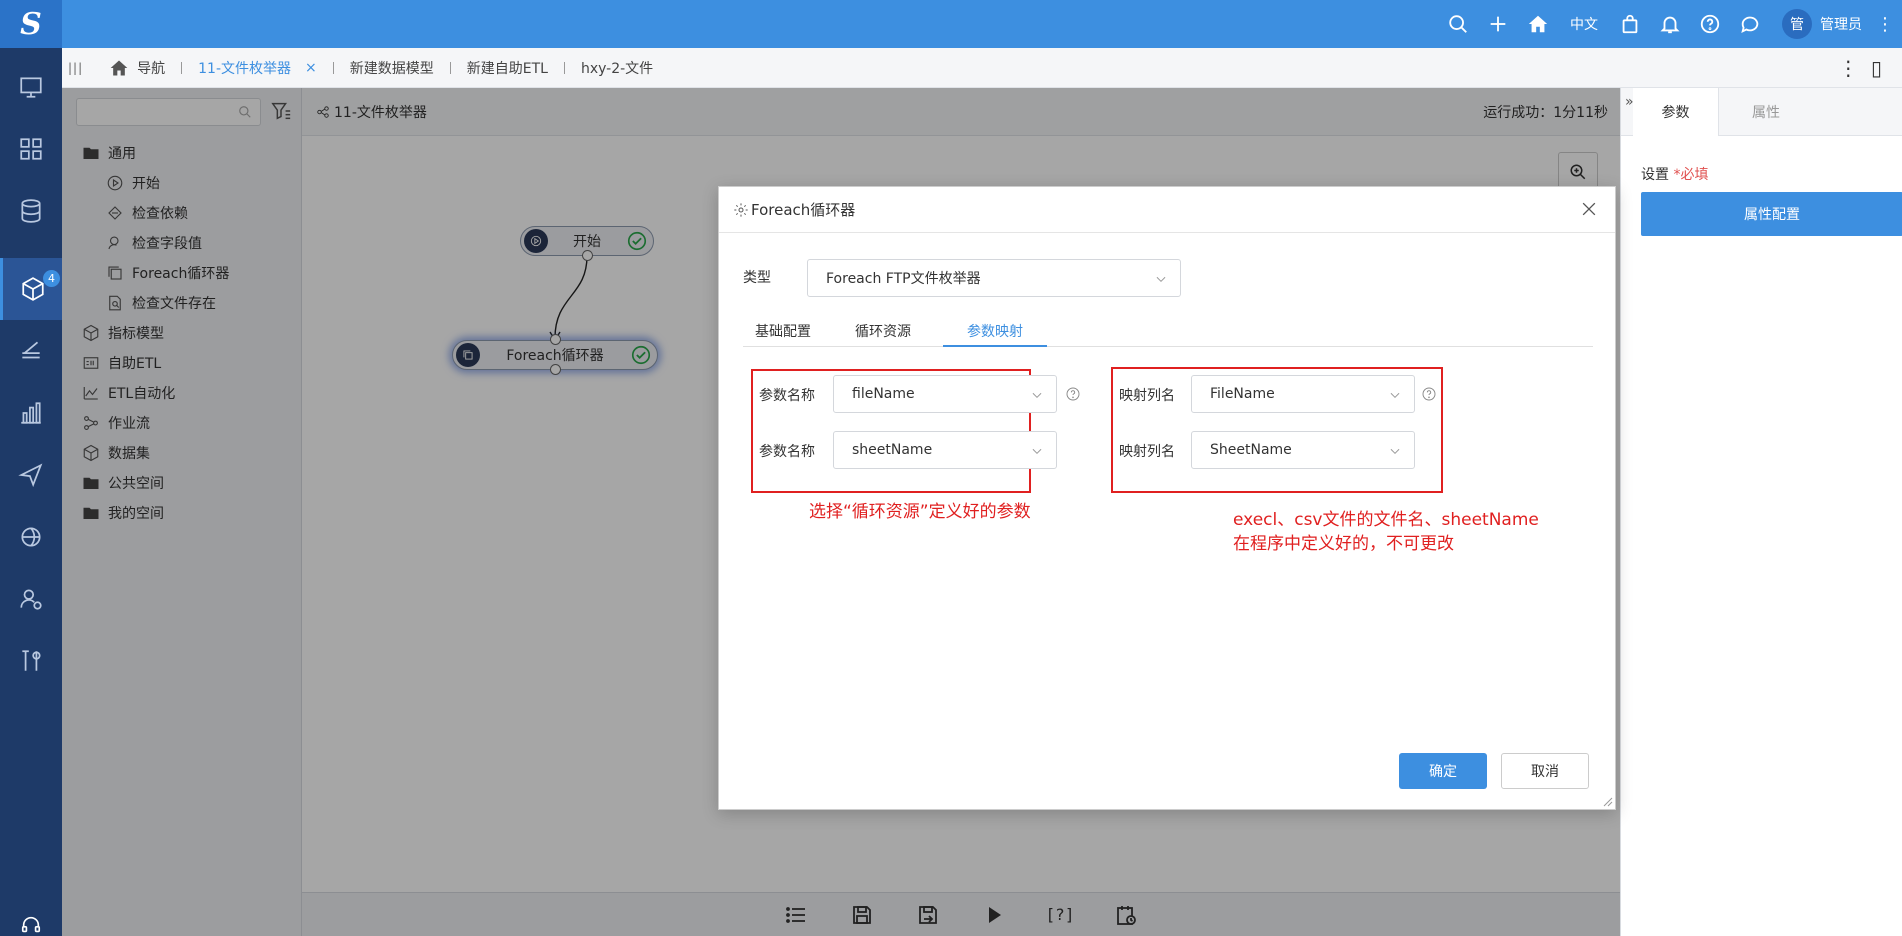 This screenshot has width=1902, height=936. I want to click on tab-loop-resource: 循环资源, so click(883, 334).